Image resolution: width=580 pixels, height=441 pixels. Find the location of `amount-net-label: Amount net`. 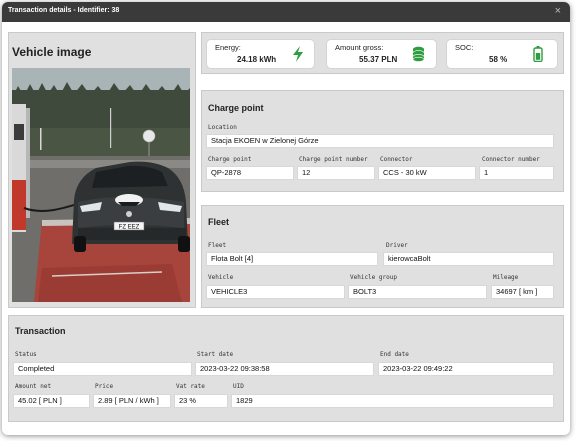

amount-net-label: Amount net is located at coordinates (33, 386).